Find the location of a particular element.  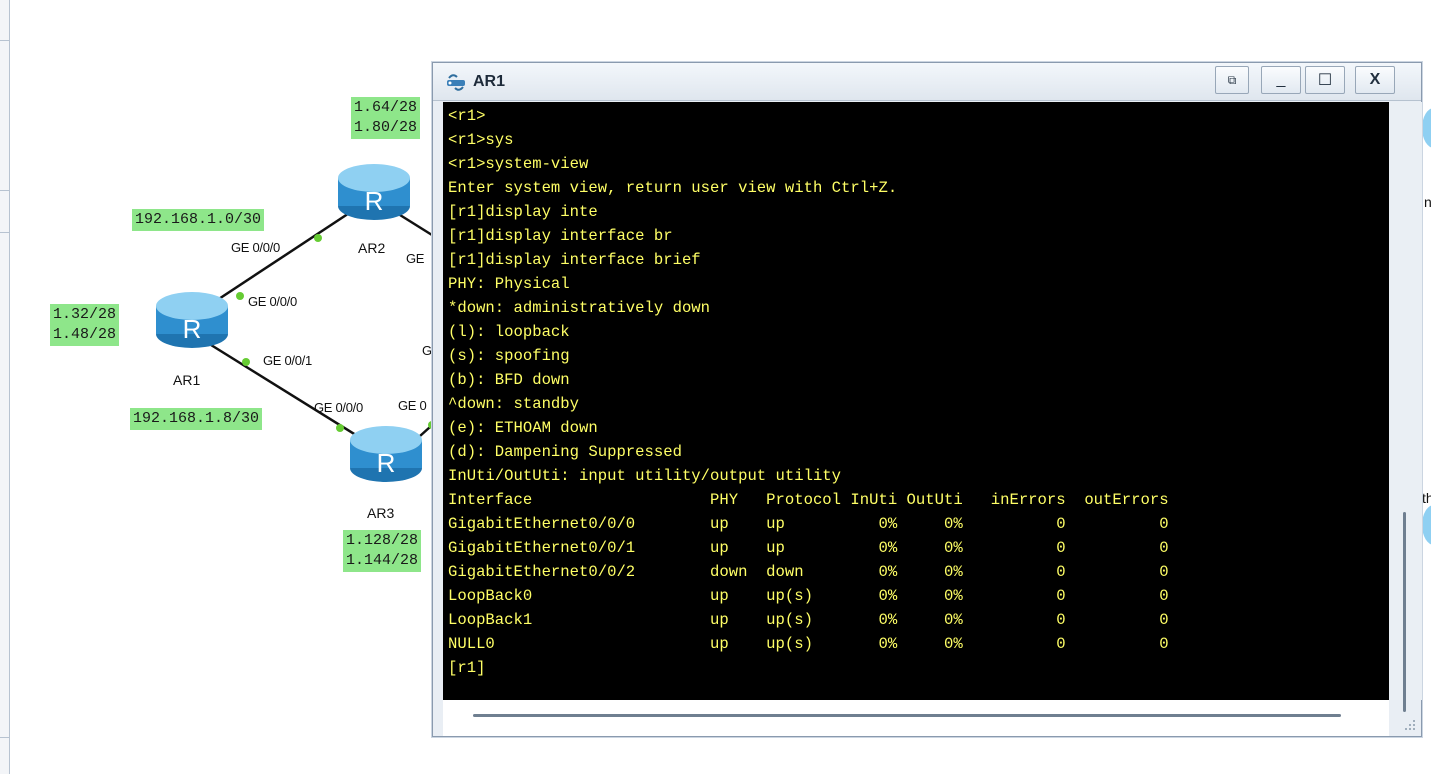

terminal-line: GigabitEthernet0/0/0 up up 0% 0% 0 0 is located at coordinates (808, 524).